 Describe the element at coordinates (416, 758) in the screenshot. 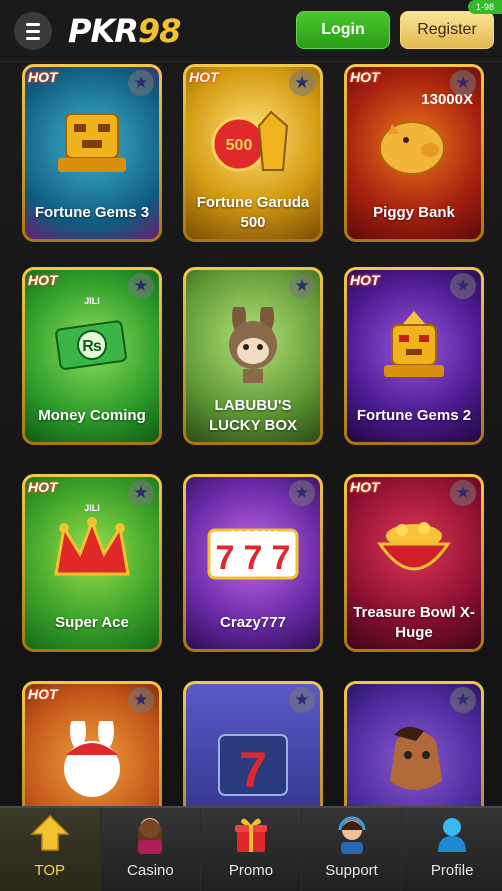

I see `horse-character-icon` at that location.